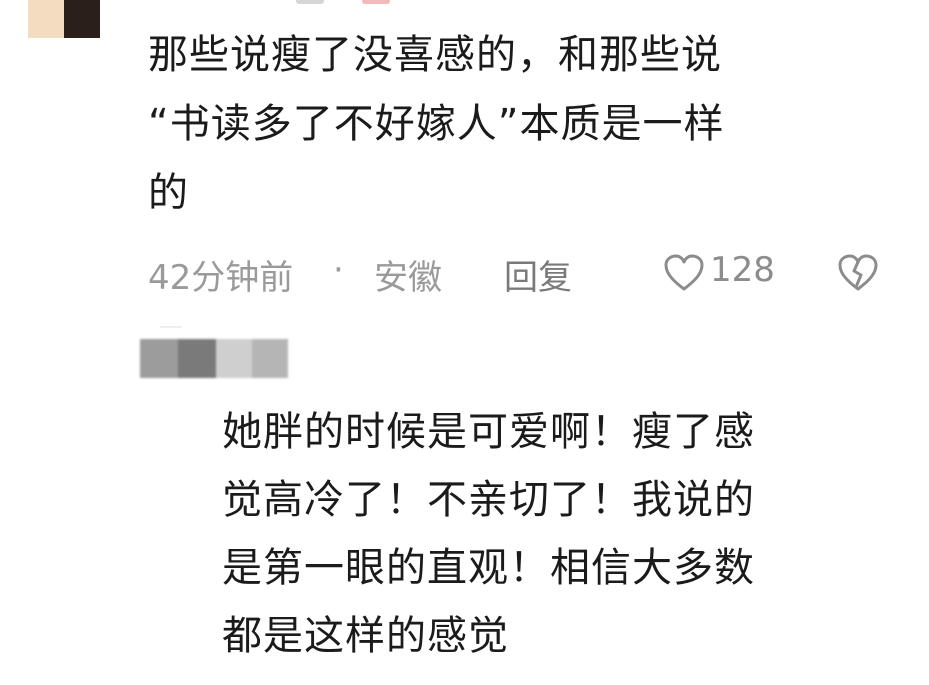 The image size is (929, 685). I want to click on avatar, so click(64, 19).